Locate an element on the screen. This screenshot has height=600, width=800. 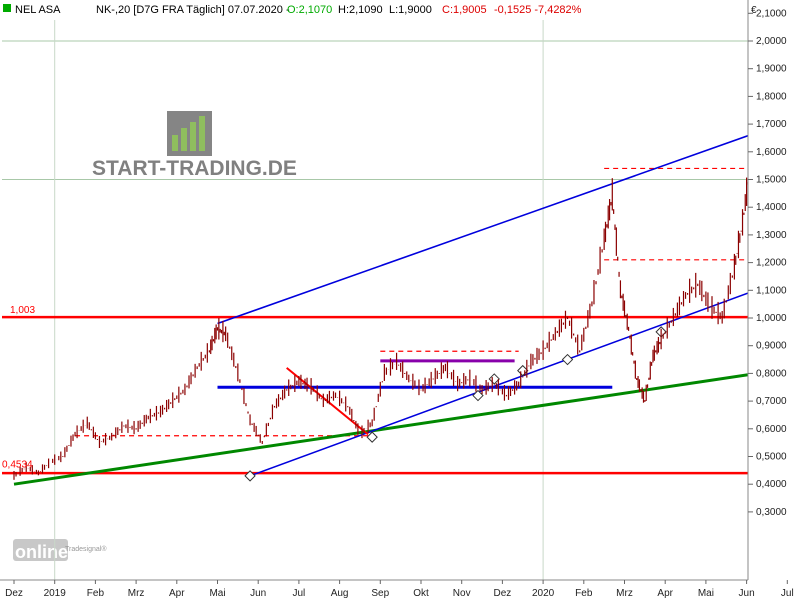
y-tick-label: 0,4000 is located at coordinates (771, 484).